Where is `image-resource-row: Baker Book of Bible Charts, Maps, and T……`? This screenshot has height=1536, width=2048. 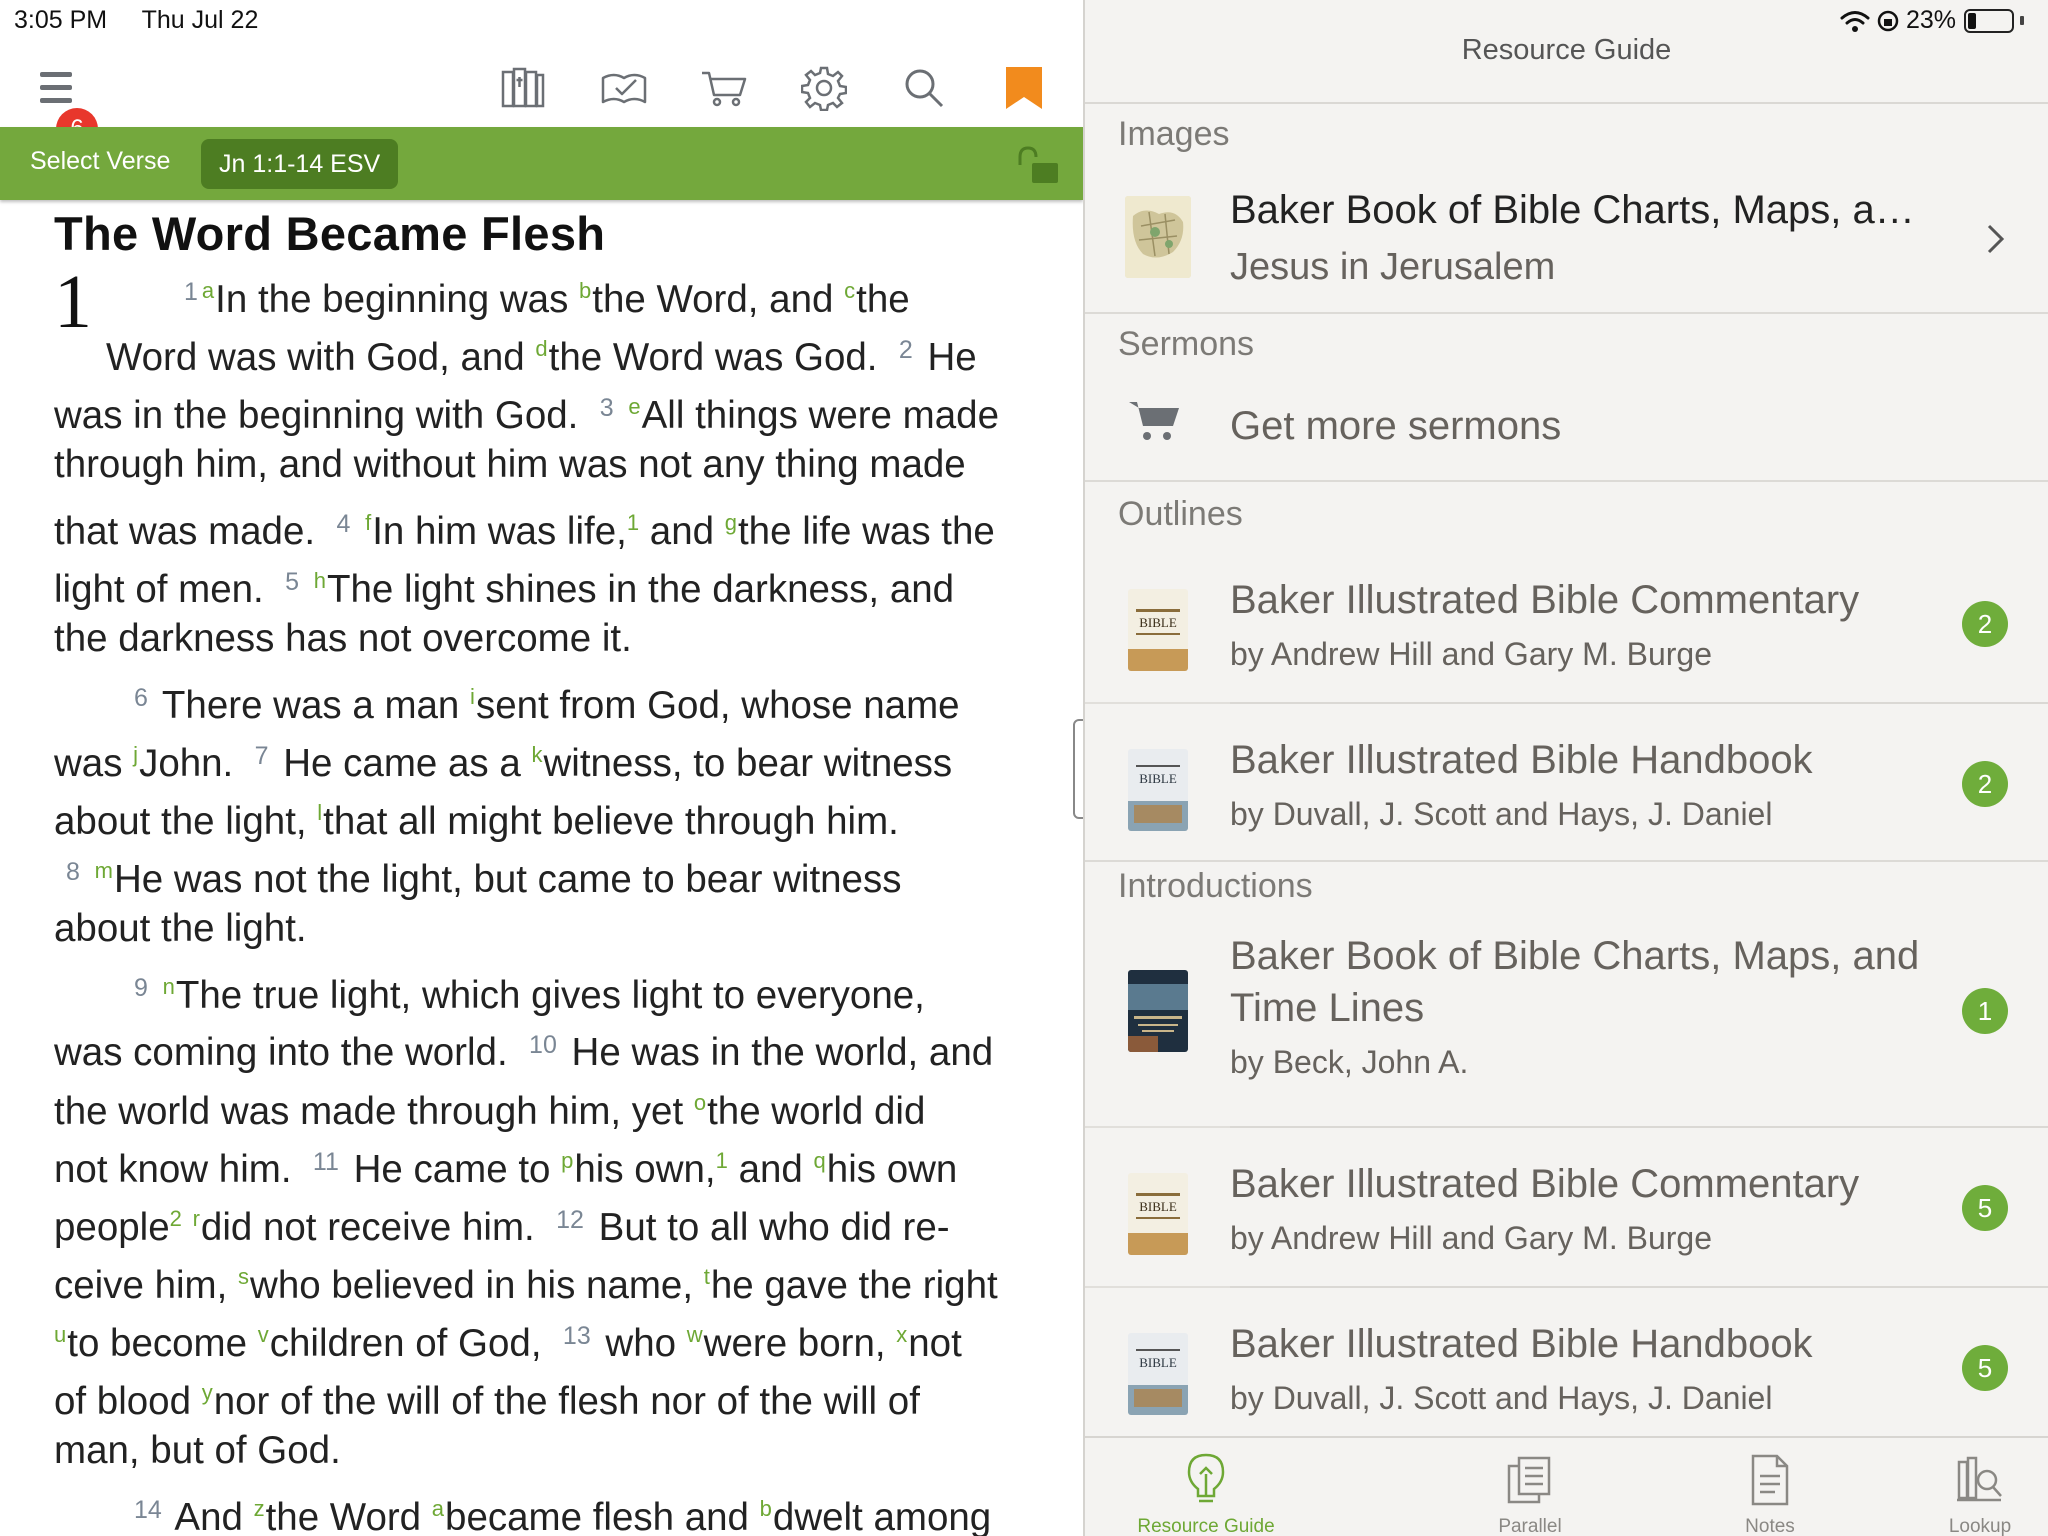 image-resource-row: Baker Book of Bible Charts, Maps, and T…… is located at coordinates (1566, 239).